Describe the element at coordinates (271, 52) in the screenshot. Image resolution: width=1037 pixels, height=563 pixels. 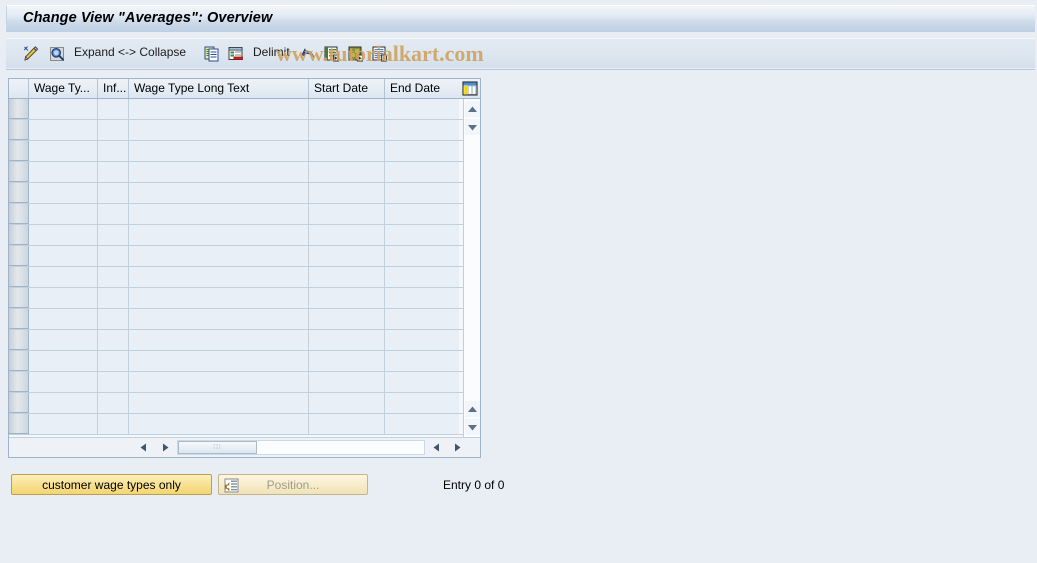
I see `delimit-button: Delimit` at that location.